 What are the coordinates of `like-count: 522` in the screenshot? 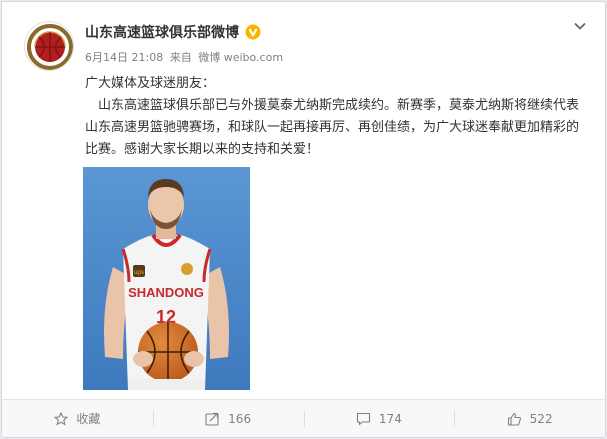 It's located at (541, 418).